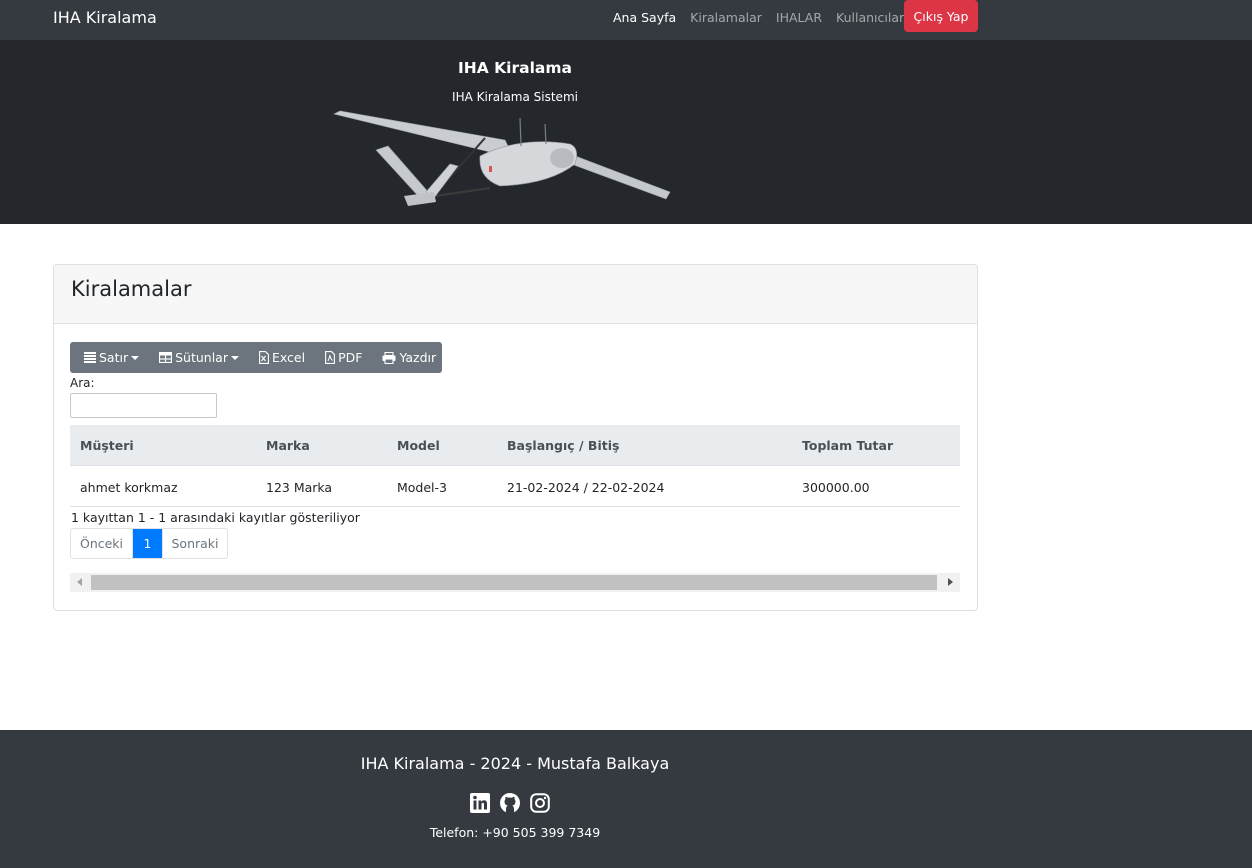 The image size is (1252, 868). Describe the element at coordinates (143, 405) in the screenshot. I see `search-input` at that location.